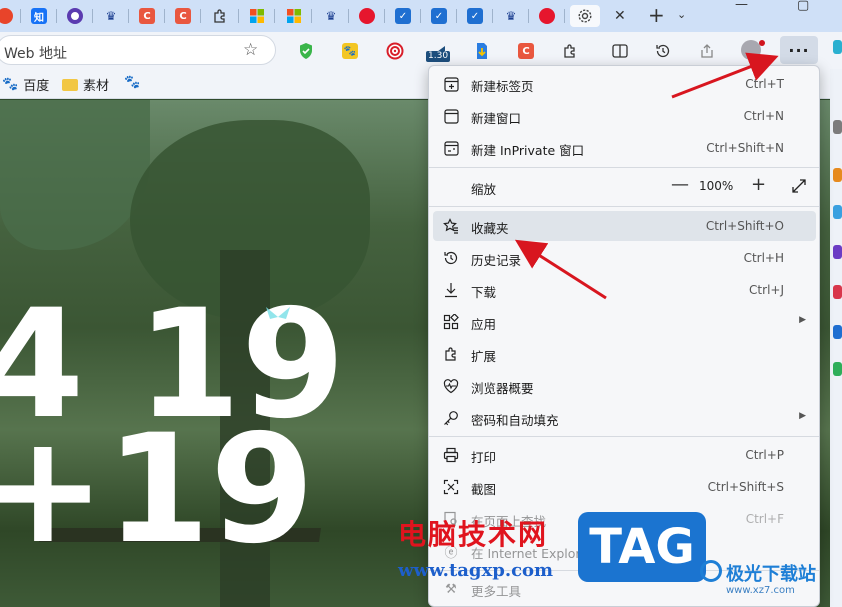  What do you see at coordinates (451, 84) in the screenshot?
I see `new-tab-icon` at bounding box center [451, 84].